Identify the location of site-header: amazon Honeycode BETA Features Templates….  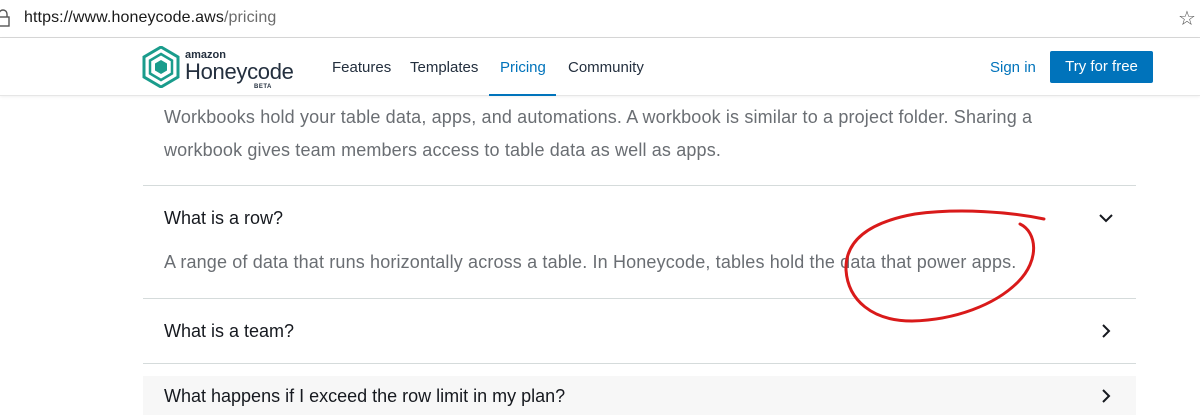
(600, 67).